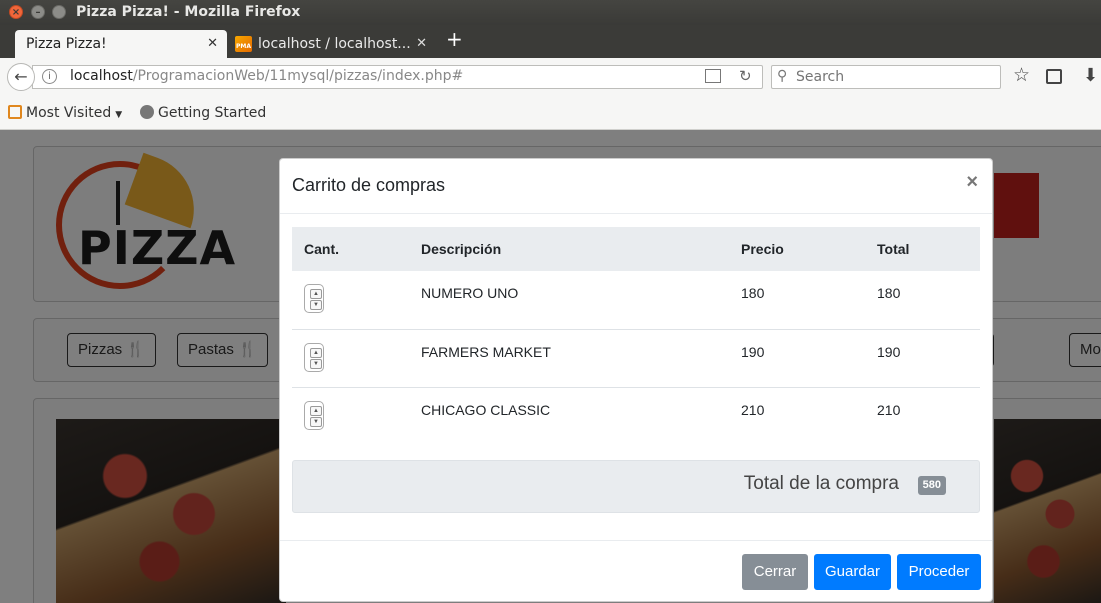 This screenshot has width=1101, height=603. I want to click on total-badge: 580, so click(931, 485).